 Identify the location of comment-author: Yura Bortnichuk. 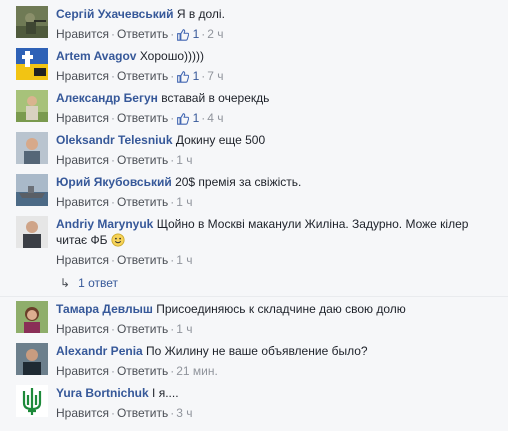
(102, 393).